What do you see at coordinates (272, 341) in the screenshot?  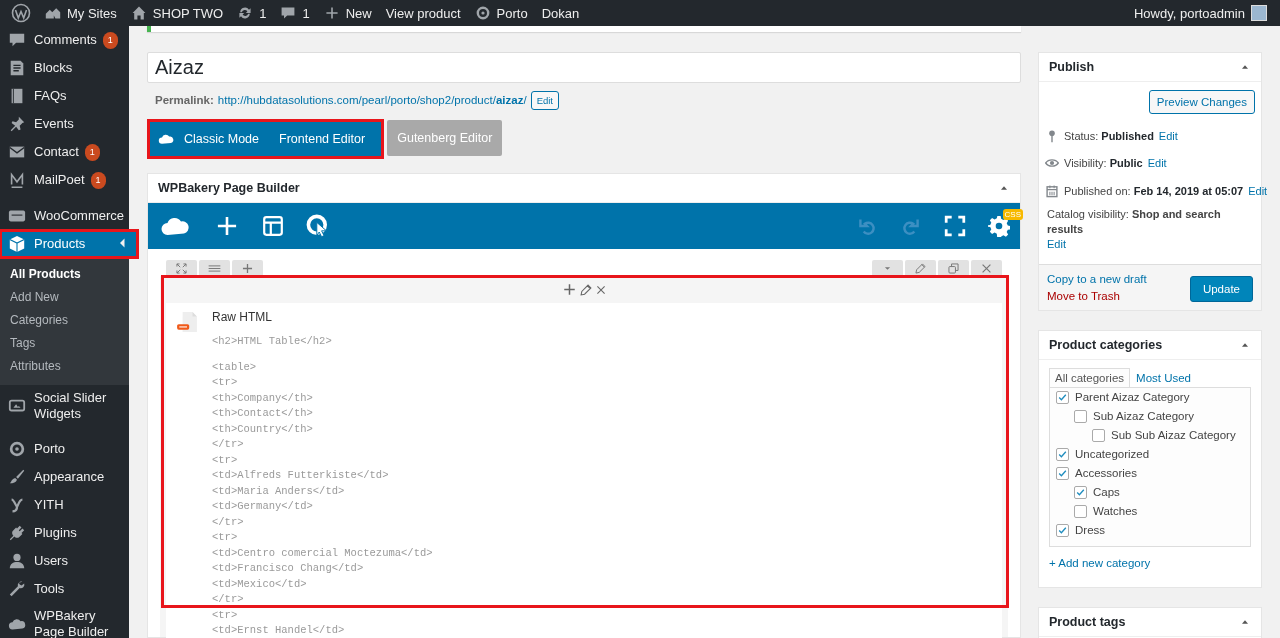 I see `code-line: <h2>HTML Table</h2>` at bounding box center [272, 341].